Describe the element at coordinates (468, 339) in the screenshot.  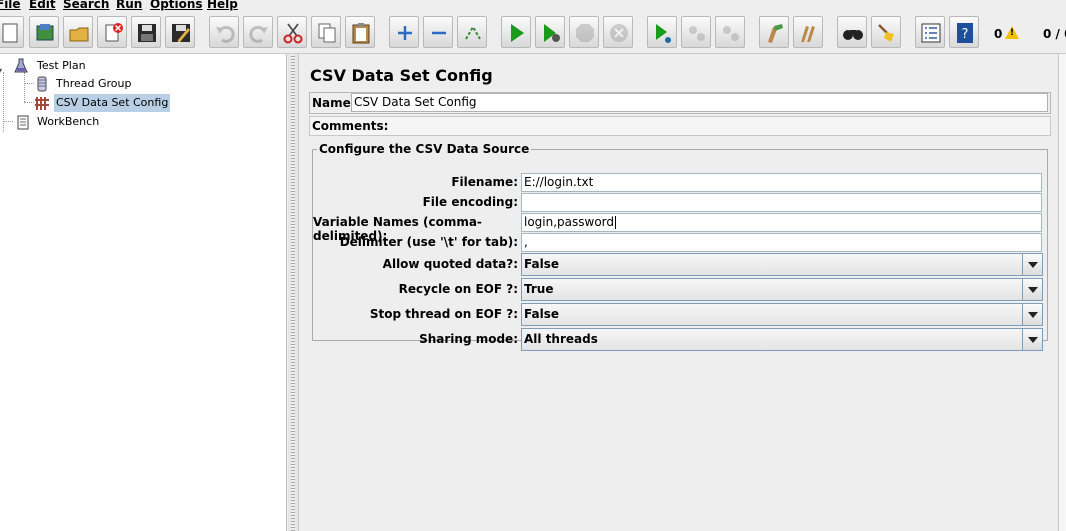
I see `sharing-mode-label: Sharing mode:` at that location.